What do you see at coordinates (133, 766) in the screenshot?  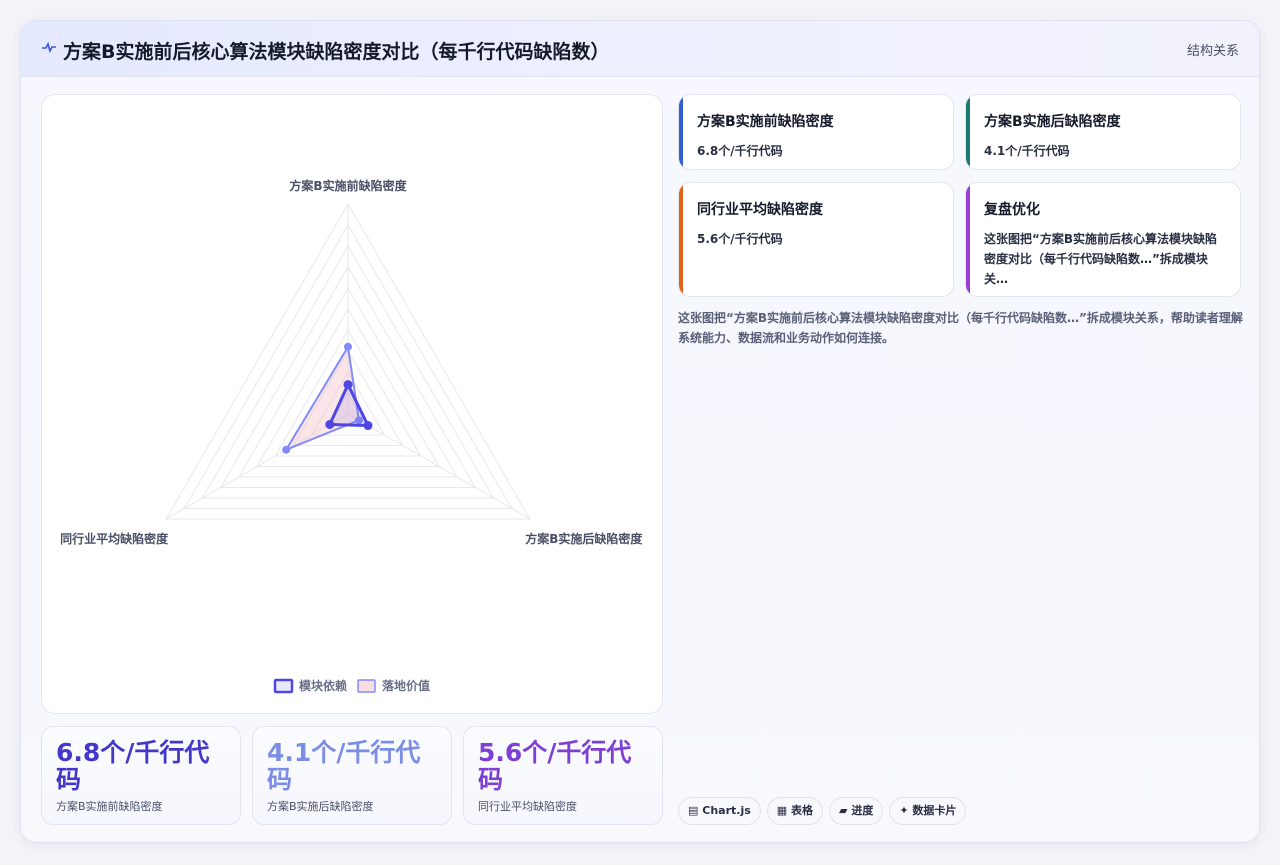 I see `stat-value: 6.8个/千行代码` at bounding box center [133, 766].